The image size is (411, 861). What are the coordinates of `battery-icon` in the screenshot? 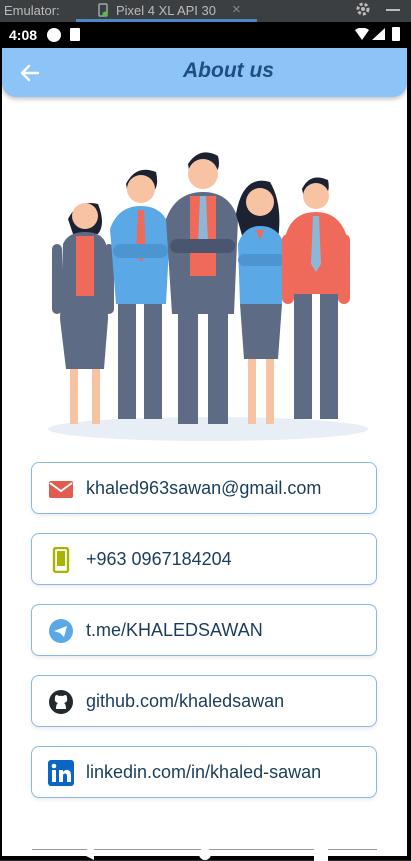 It's located at (396, 34).